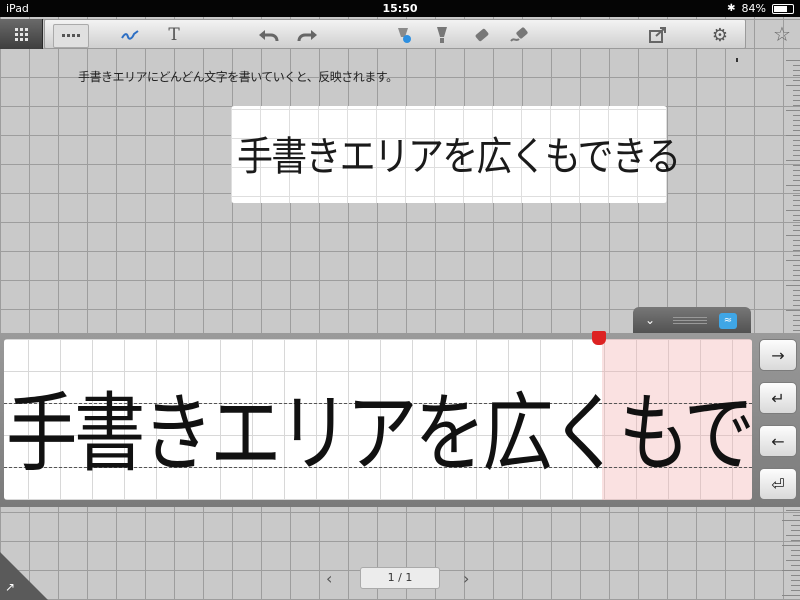 Image resolution: width=800 pixels, height=600 pixels. I want to click on battery-icon, so click(783, 8).